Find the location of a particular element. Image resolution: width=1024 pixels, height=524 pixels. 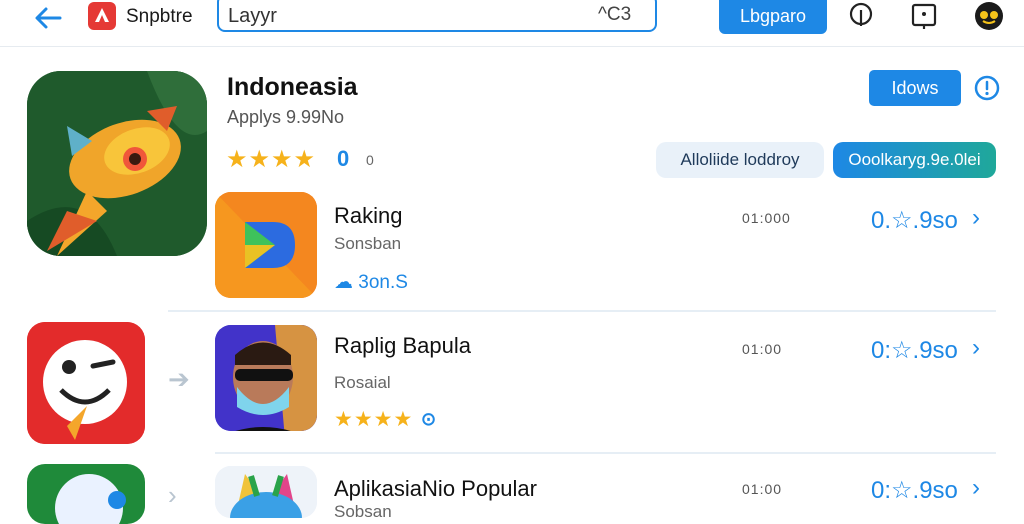

row-title: AplikasiaNio Popular is located at coordinates (435, 488).